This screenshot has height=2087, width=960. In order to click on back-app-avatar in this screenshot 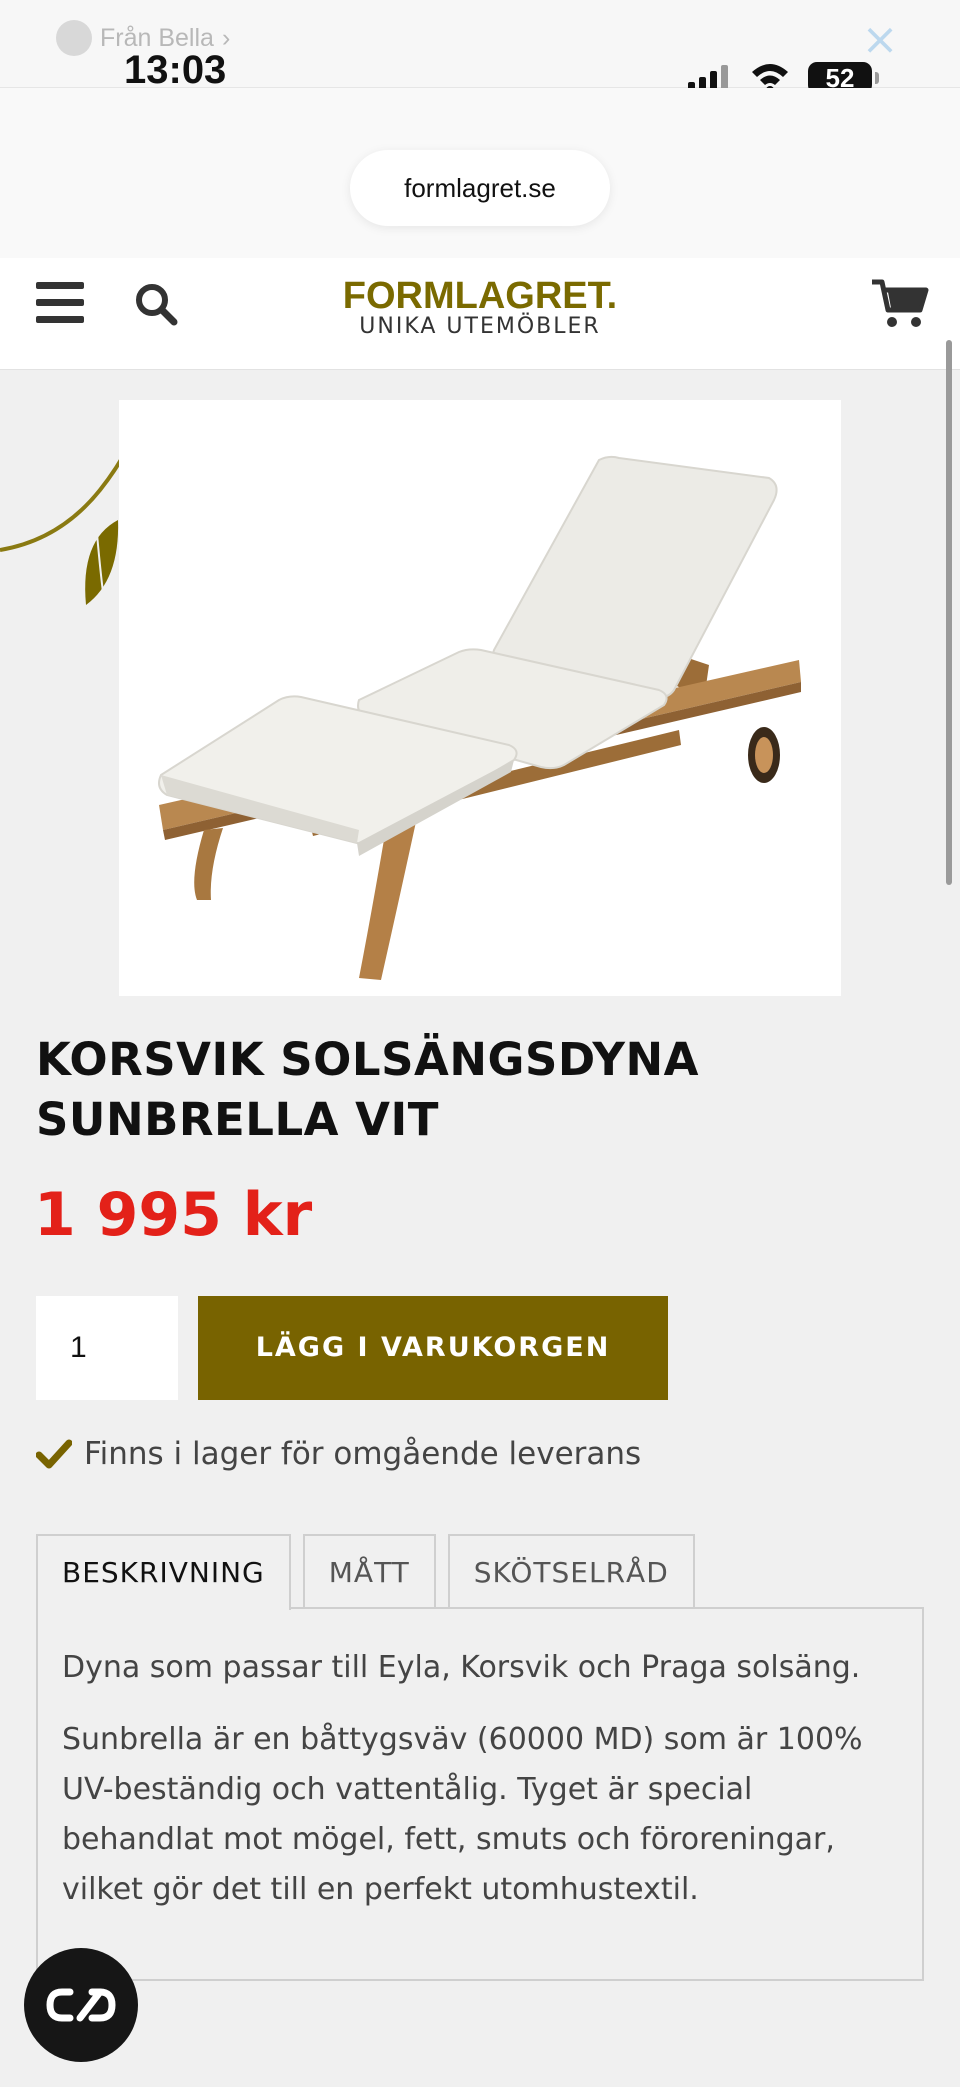, I will do `click(74, 38)`.